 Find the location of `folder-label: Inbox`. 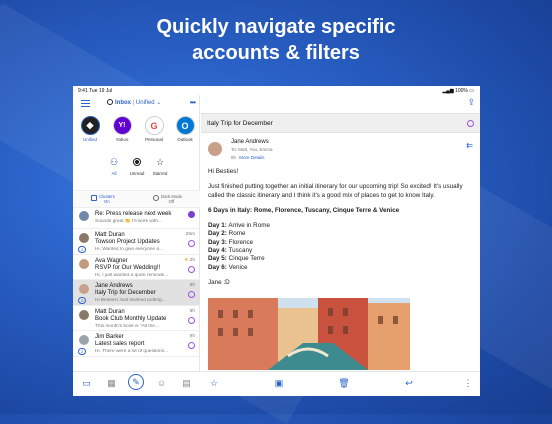

folder-label: Inbox is located at coordinates (123, 103).